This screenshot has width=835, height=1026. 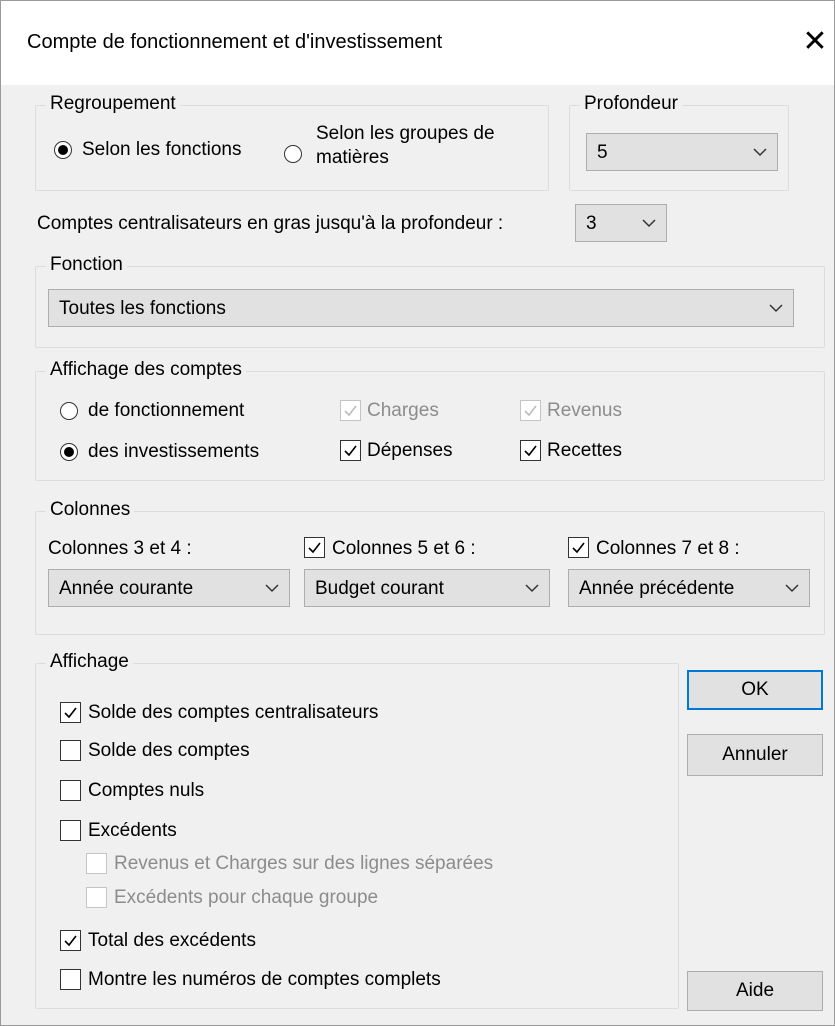 What do you see at coordinates (63, 150) in the screenshot?
I see `radio-selon-fonctions` at bounding box center [63, 150].